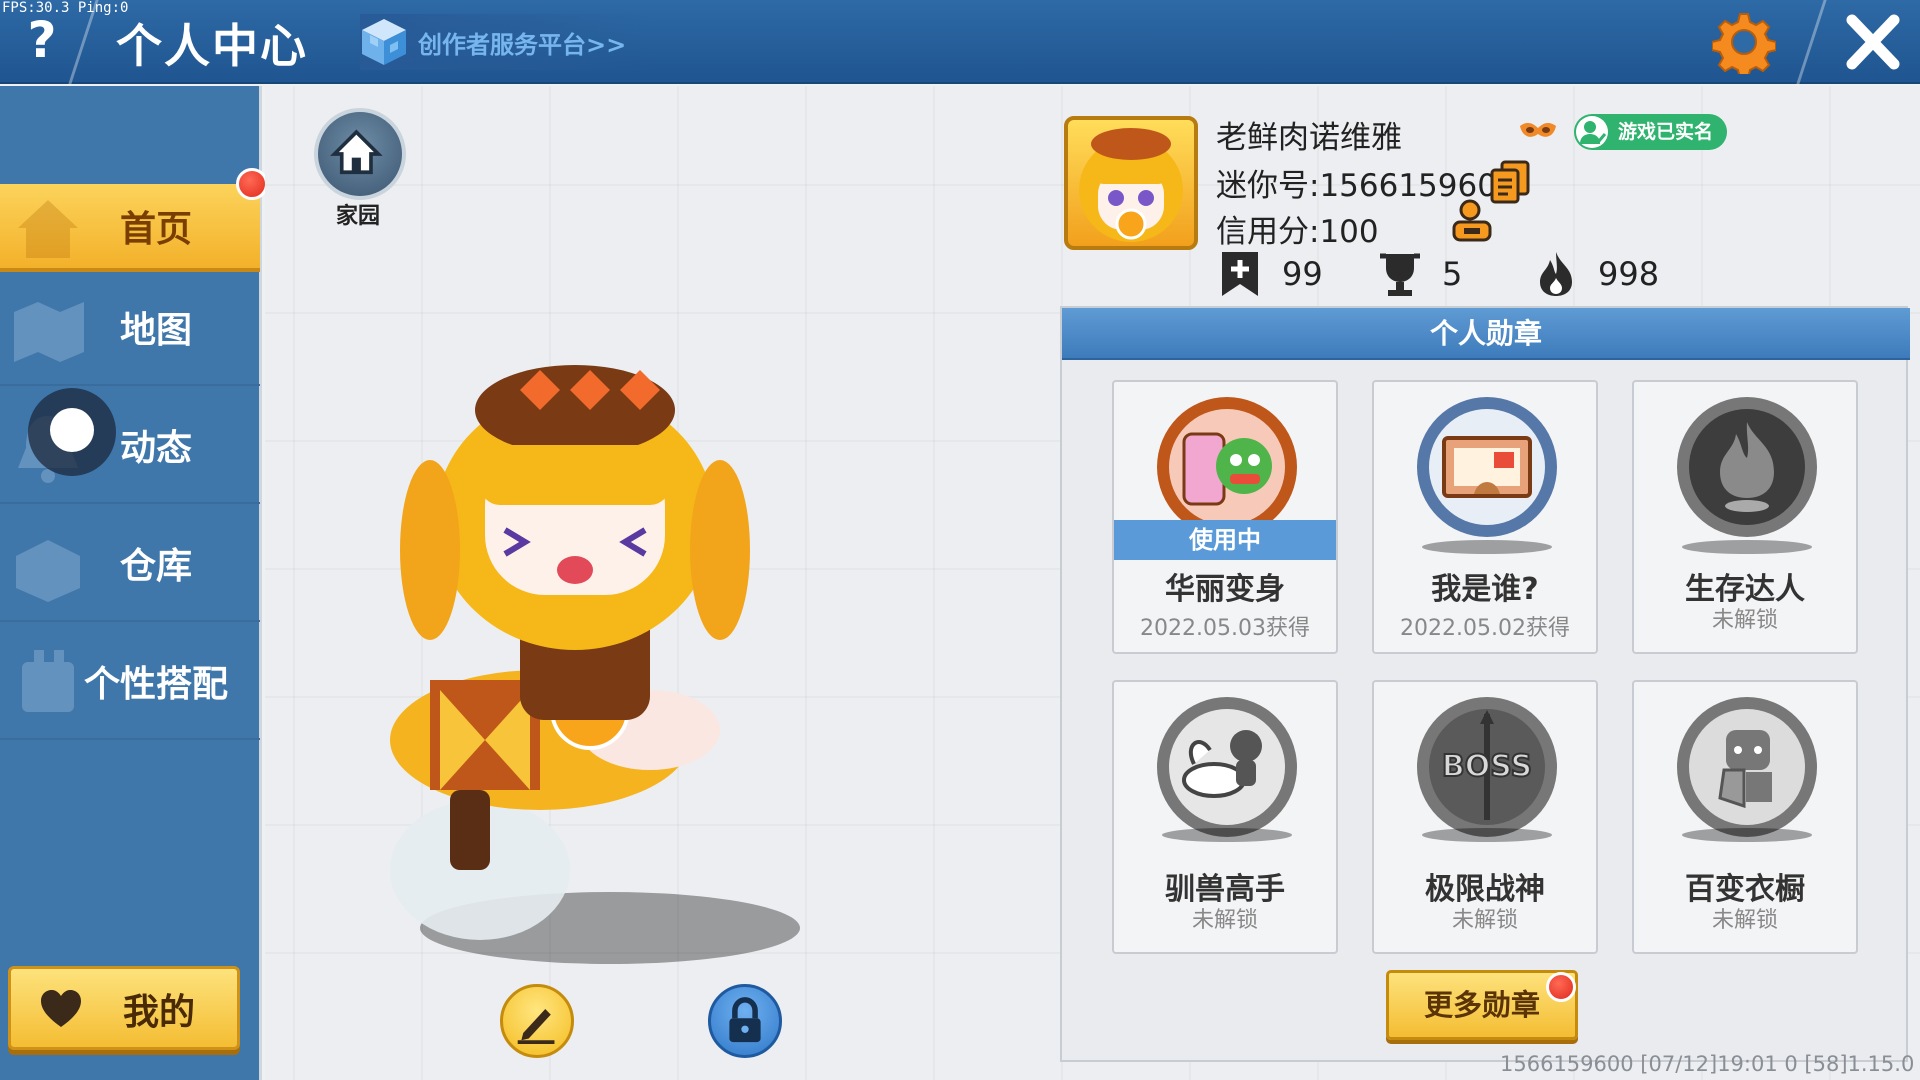  I want to click on medal-panel-title: 个人勋章, so click(1486, 334).